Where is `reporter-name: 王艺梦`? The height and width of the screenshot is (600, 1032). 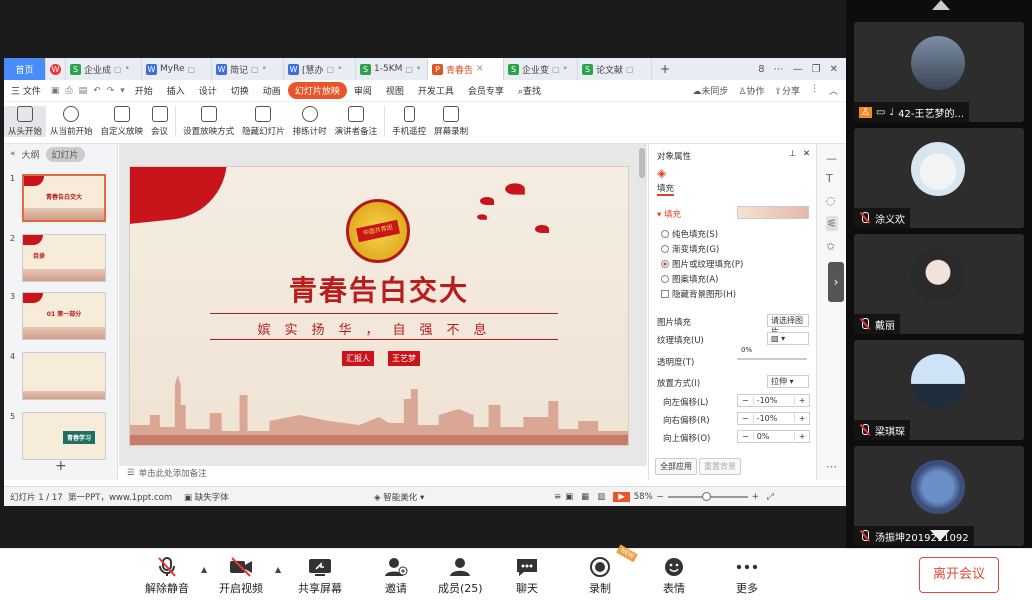
reporter-name: 王艺梦 is located at coordinates (404, 358).